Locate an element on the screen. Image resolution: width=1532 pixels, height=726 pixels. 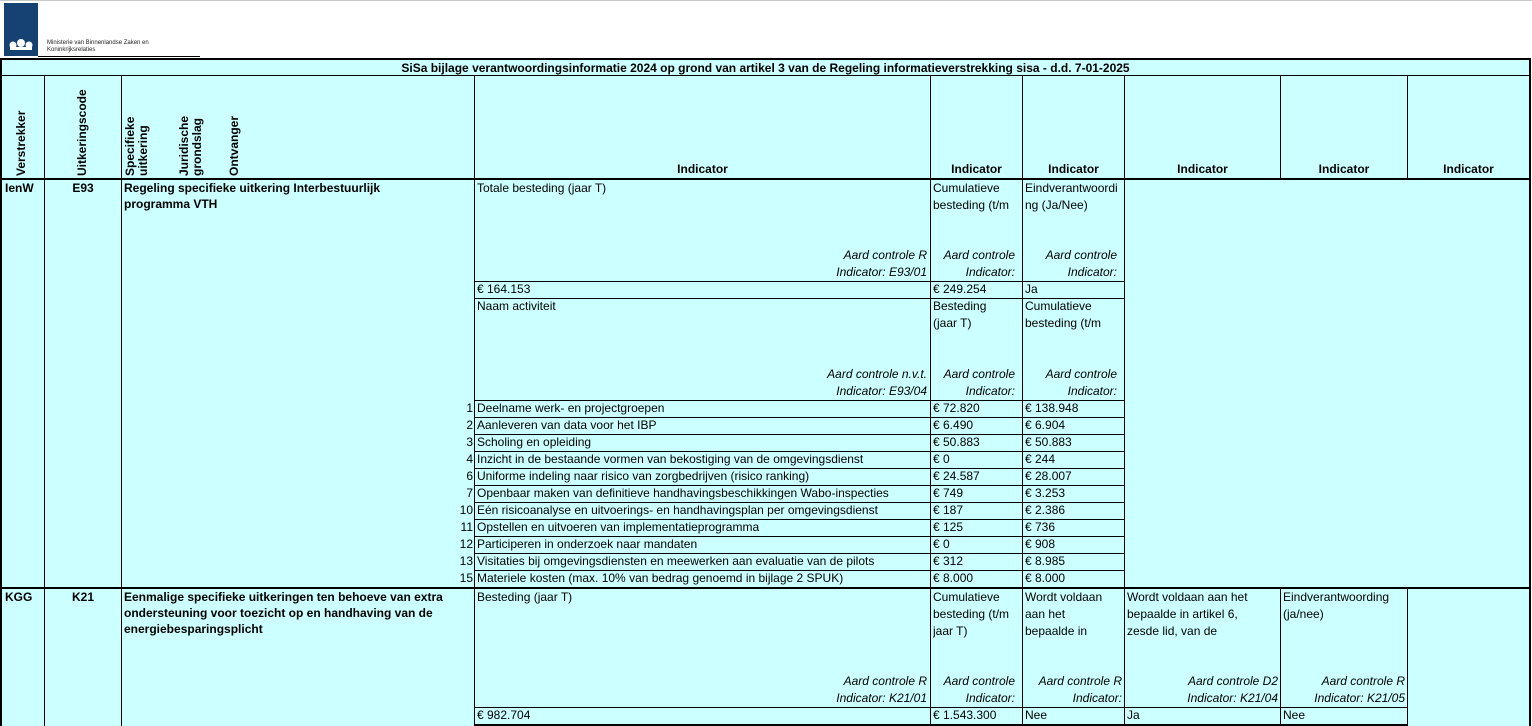
activity-name: Deelname werk- en projectgroepen is located at coordinates (571, 408).